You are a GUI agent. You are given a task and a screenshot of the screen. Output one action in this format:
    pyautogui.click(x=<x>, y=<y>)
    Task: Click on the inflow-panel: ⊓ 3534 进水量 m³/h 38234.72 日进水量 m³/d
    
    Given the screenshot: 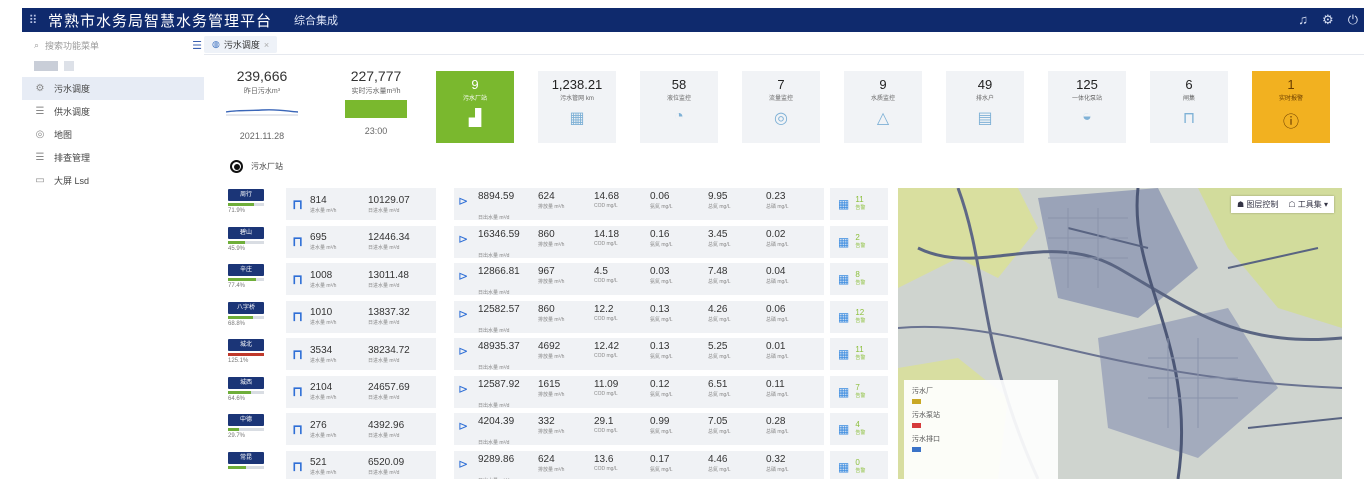 What is the action you would take?
    pyautogui.click(x=361, y=354)
    